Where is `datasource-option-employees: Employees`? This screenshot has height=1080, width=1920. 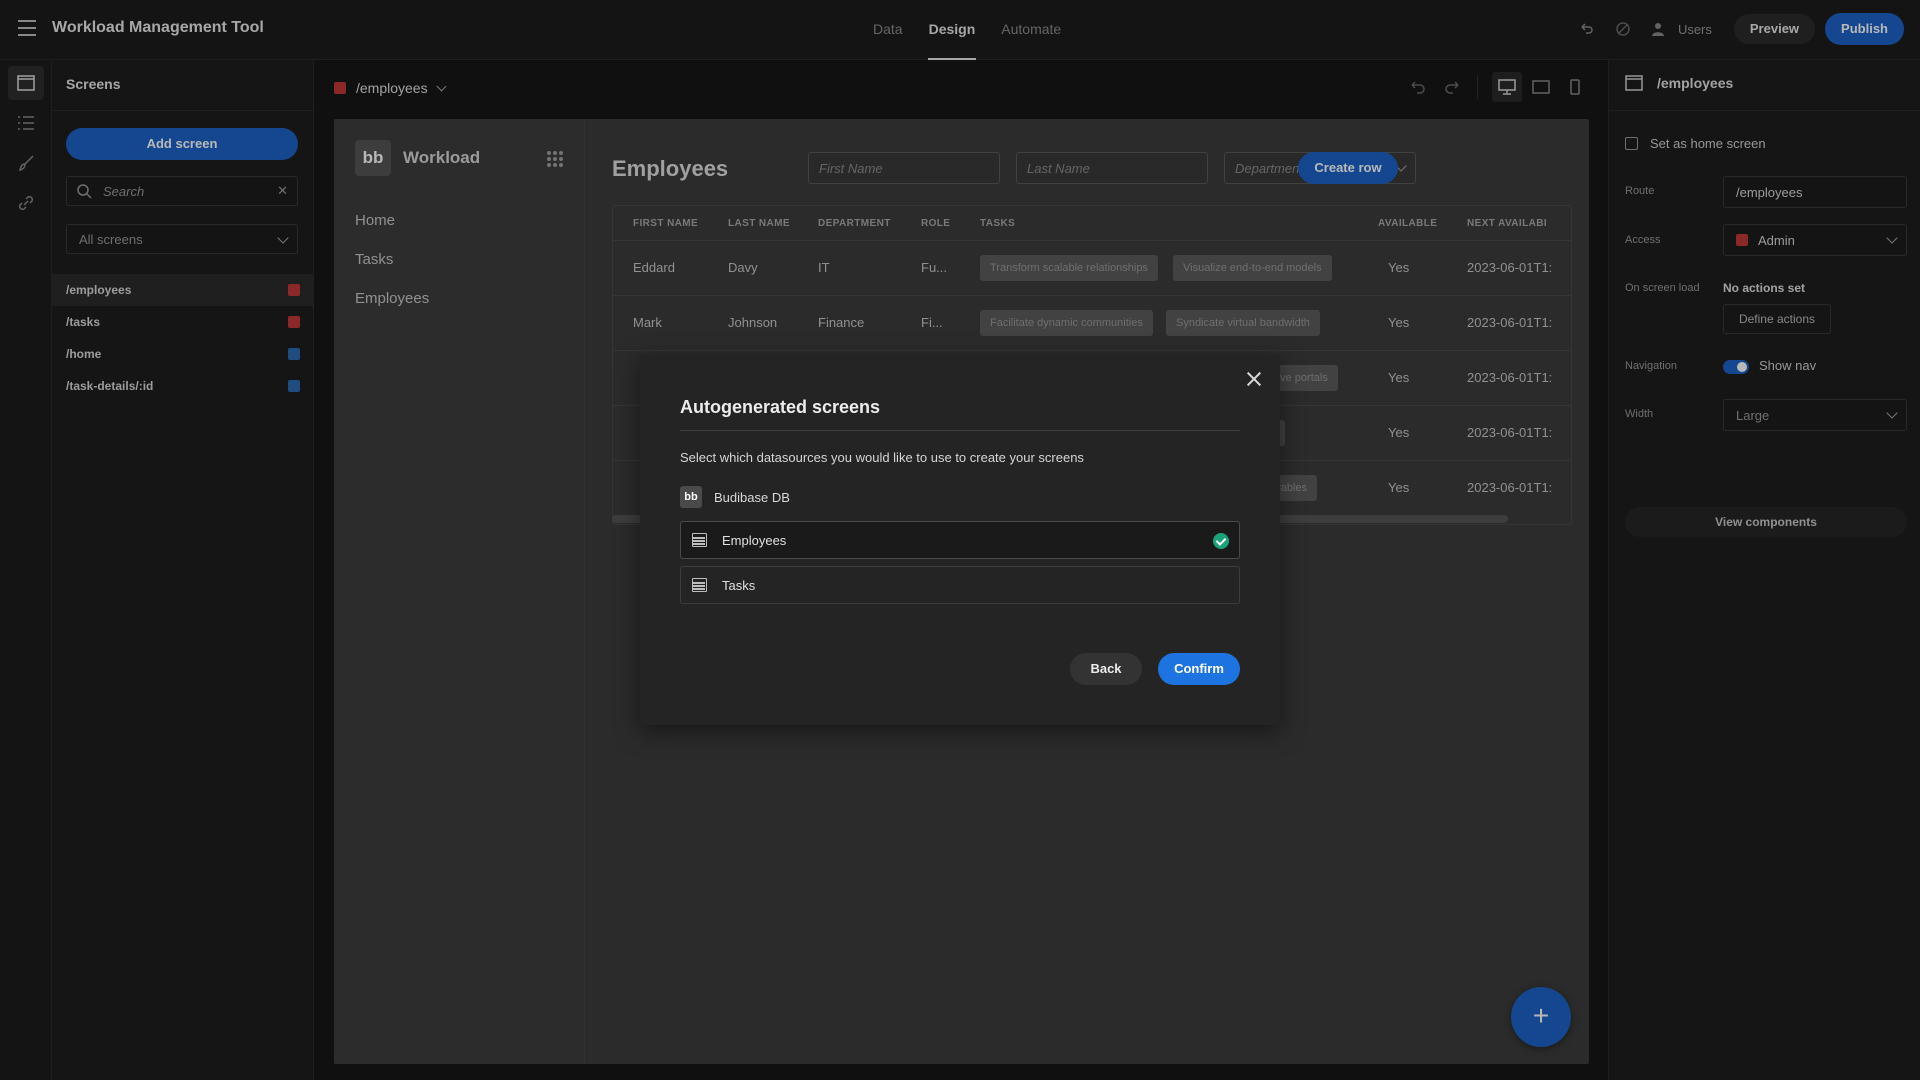 datasource-option-employees: Employees is located at coordinates (960, 540).